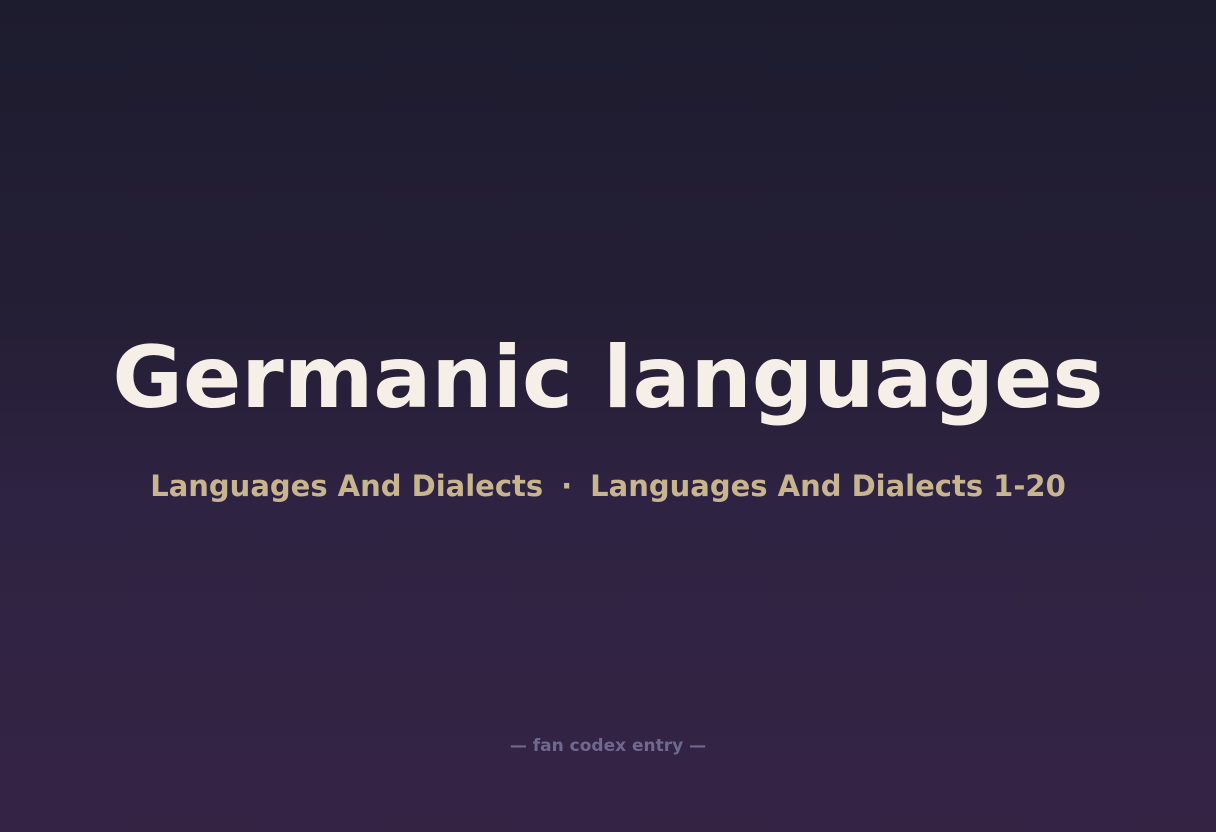 This screenshot has height=832, width=1216. Describe the element at coordinates (608, 378) in the screenshot. I see `page-title: Germanic languages` at that location.